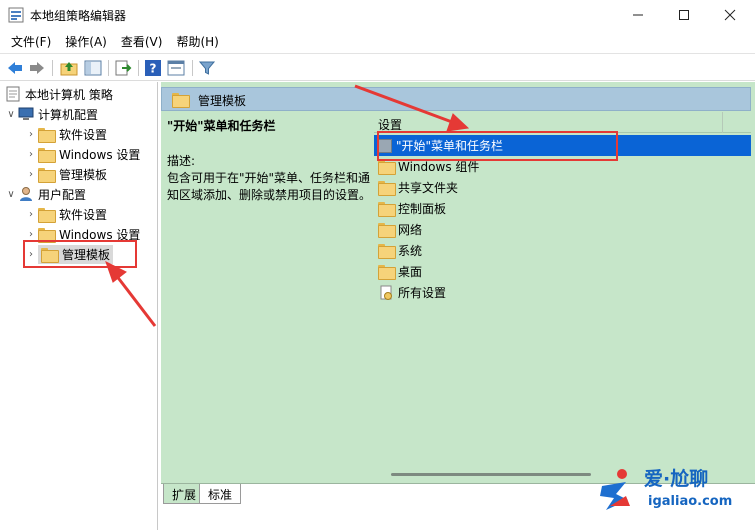 Image resolution: width=755 pixels, height=530 pixels. Describe the element at coordinates (562, 122) in the screenshot. I see `list-header: 设置` at that location.